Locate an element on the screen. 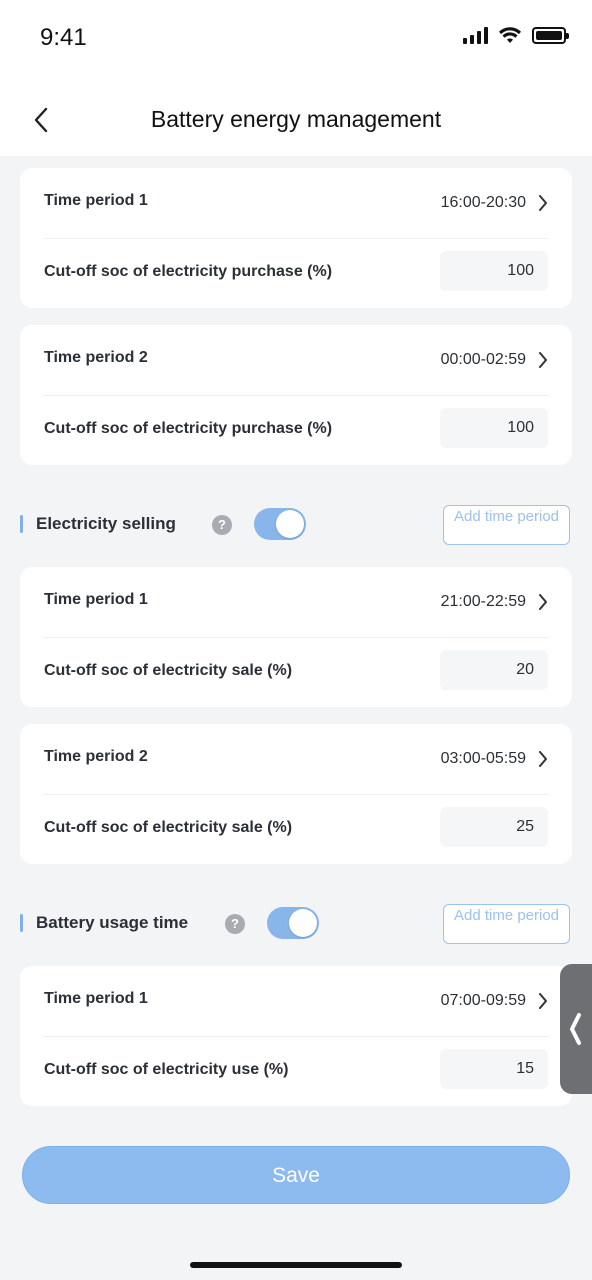 This screenshot has height=1280, width=592. usage-section-header: Battery usage time ? Add time period is located at coordinates (296, 924).